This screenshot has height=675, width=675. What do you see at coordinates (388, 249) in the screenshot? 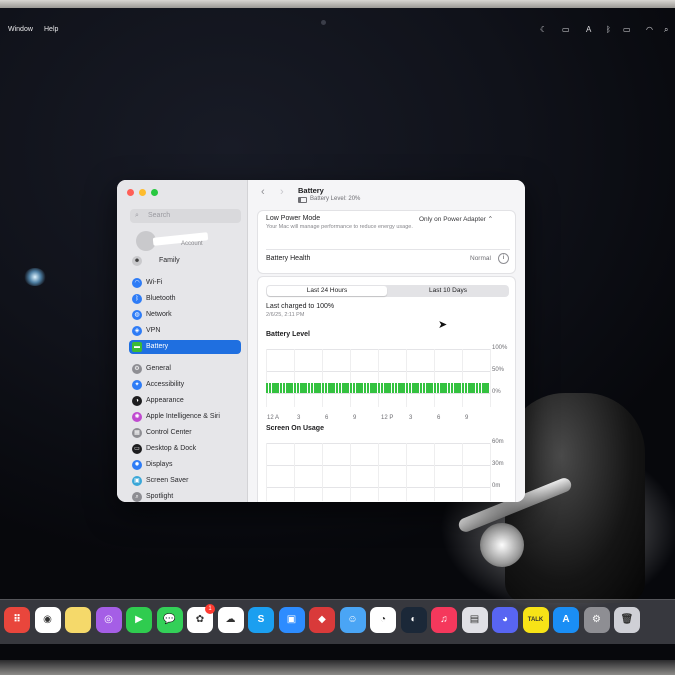
I see `divider` at bounding box center [388, 249].